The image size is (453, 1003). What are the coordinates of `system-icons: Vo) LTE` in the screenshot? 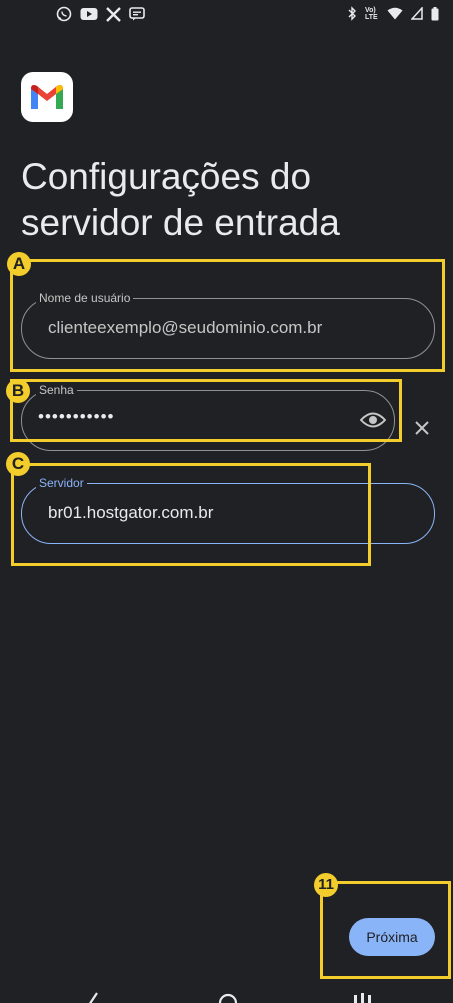 It's located at (393, 13).